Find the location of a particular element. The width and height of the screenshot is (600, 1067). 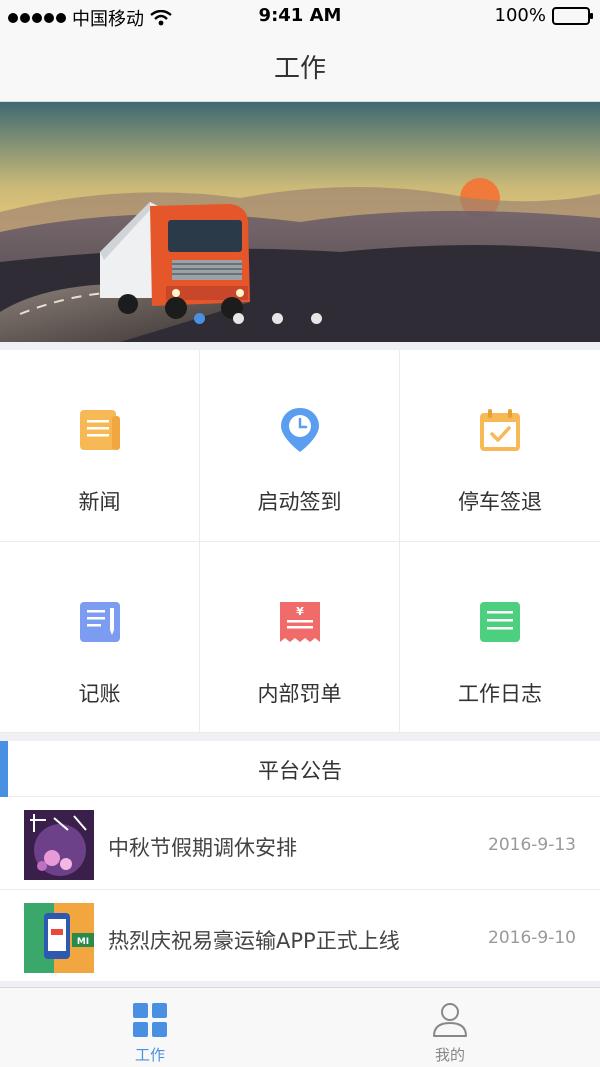

grid-item-check-out: 停车签退 is located at coordinates (500, 446).